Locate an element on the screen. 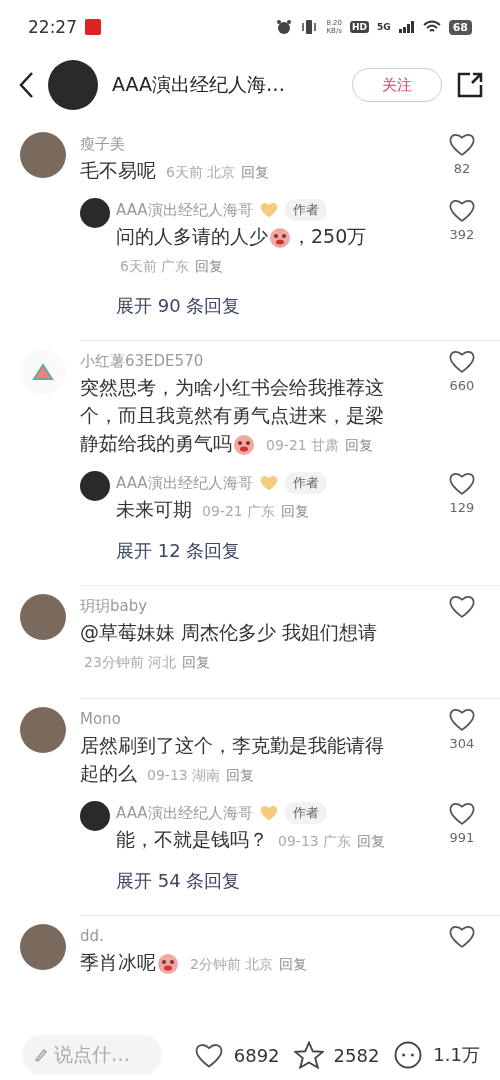 This screenshot has height=1080, width=500. reply-text: 问的人多请的人少 ，250万 6天前 广东 回复 is located at coordinates (242, 250).